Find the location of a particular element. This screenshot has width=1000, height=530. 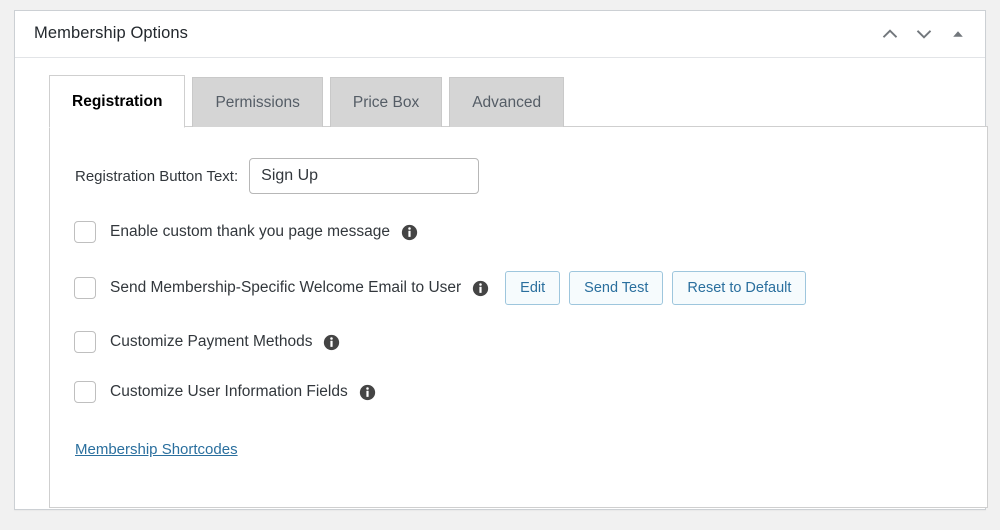

send-test-button: Send Test is located at coordinates (616, 288).